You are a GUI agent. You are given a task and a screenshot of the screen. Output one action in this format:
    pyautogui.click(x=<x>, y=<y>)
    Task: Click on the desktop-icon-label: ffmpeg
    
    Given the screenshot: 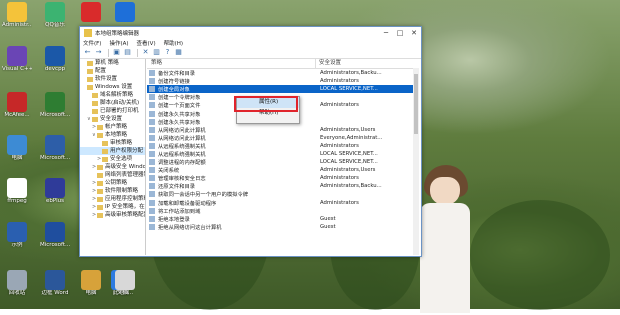 What is the action you would take?
    pyautogui.click(x=17, y=201)
    